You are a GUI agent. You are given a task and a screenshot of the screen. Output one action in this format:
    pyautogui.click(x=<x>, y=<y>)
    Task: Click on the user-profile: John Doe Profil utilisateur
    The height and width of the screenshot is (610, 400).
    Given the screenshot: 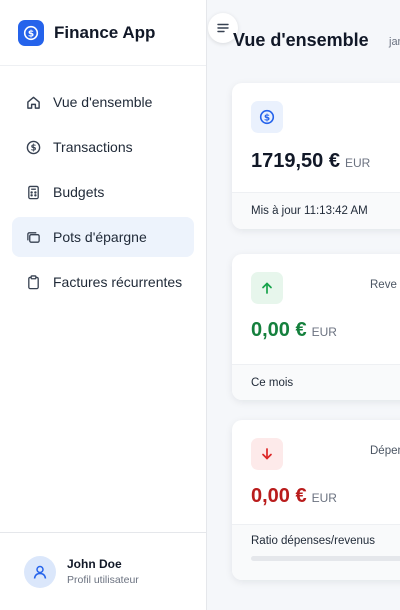 What is the action you would take?
    pyautogui.click(x=103, y=571)
    